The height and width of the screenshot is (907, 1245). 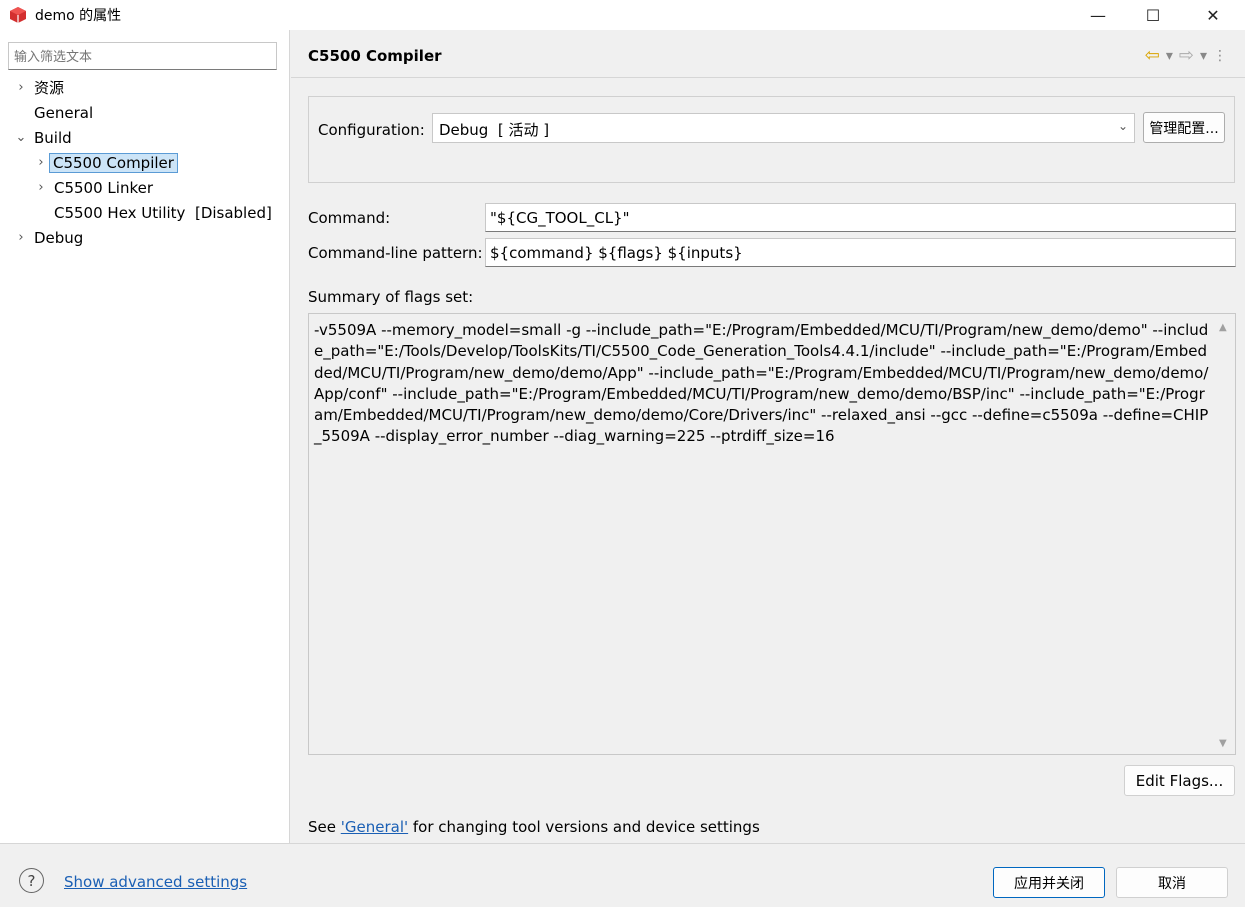 What do you see at coordinates (49, 88) in the screenshot?
I see `tree-item-label: 资源` at bounding box center [49, 88].